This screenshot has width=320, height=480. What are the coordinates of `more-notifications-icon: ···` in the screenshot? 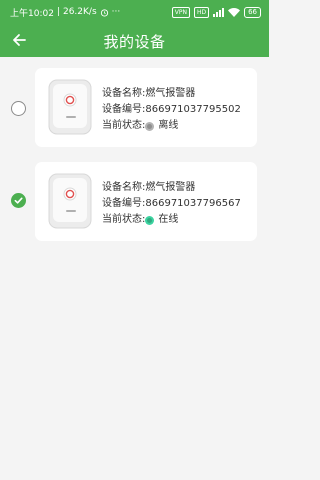 It's located at (116, 12).